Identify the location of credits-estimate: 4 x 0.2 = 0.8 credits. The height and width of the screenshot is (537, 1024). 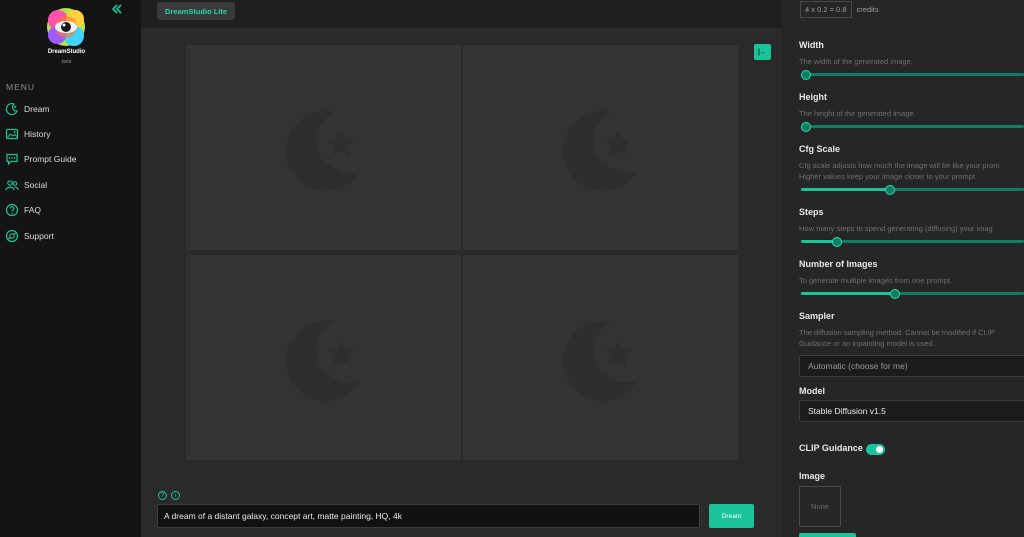
(839, 9).